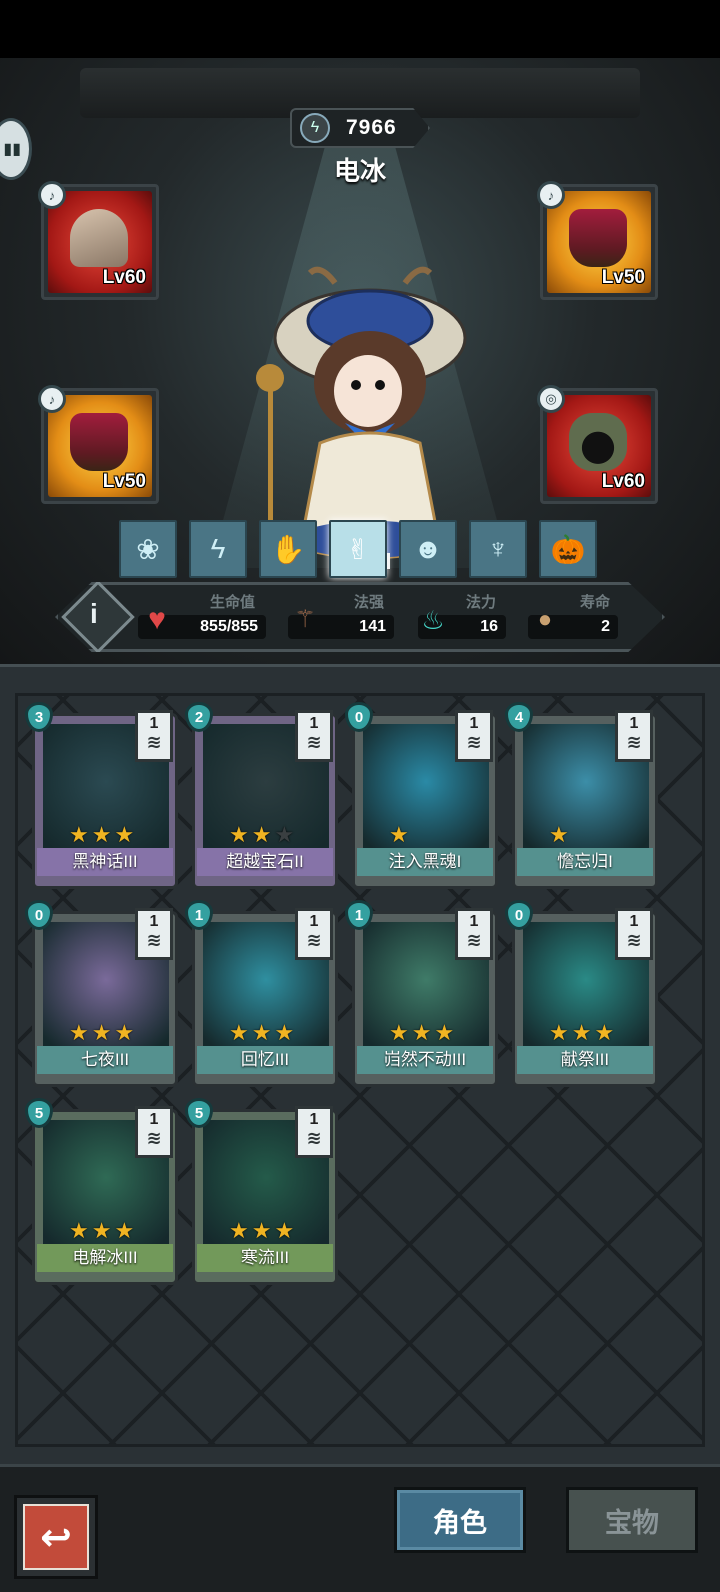 The height and width of the screenshot is (1592, 720). I want to click on card-name: 寒流III, so click(265, 1258).